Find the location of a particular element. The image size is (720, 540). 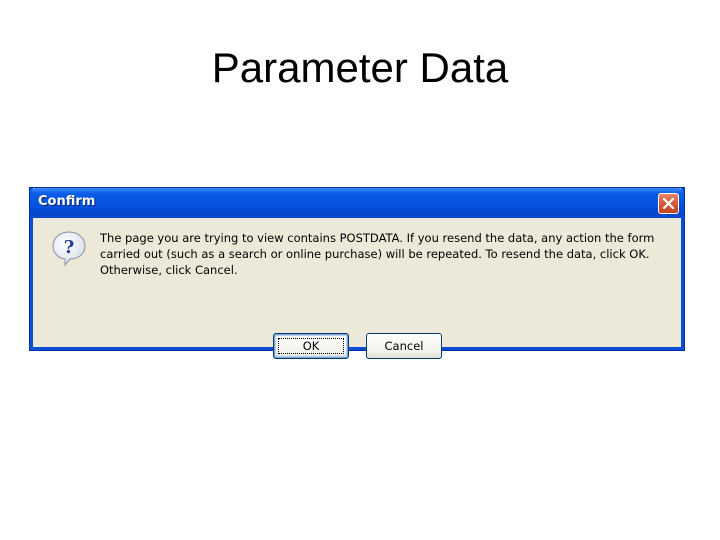

question-icon: ? is located at coordinates (69, 248).